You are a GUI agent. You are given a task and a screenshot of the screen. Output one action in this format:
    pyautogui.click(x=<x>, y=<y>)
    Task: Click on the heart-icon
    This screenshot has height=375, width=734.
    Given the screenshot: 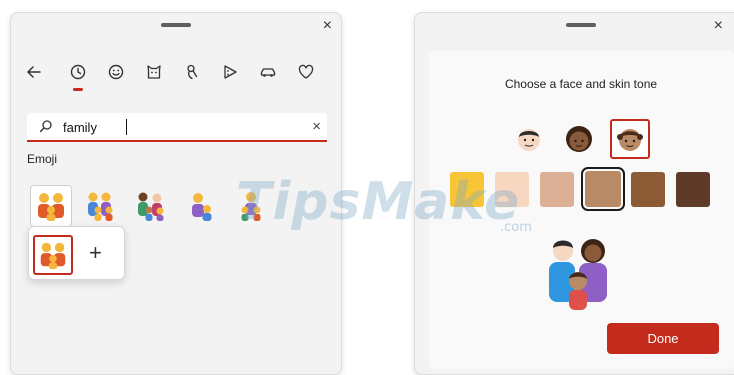 What is the action you would take?
    pyautogui.click(x=306, y=71)
    